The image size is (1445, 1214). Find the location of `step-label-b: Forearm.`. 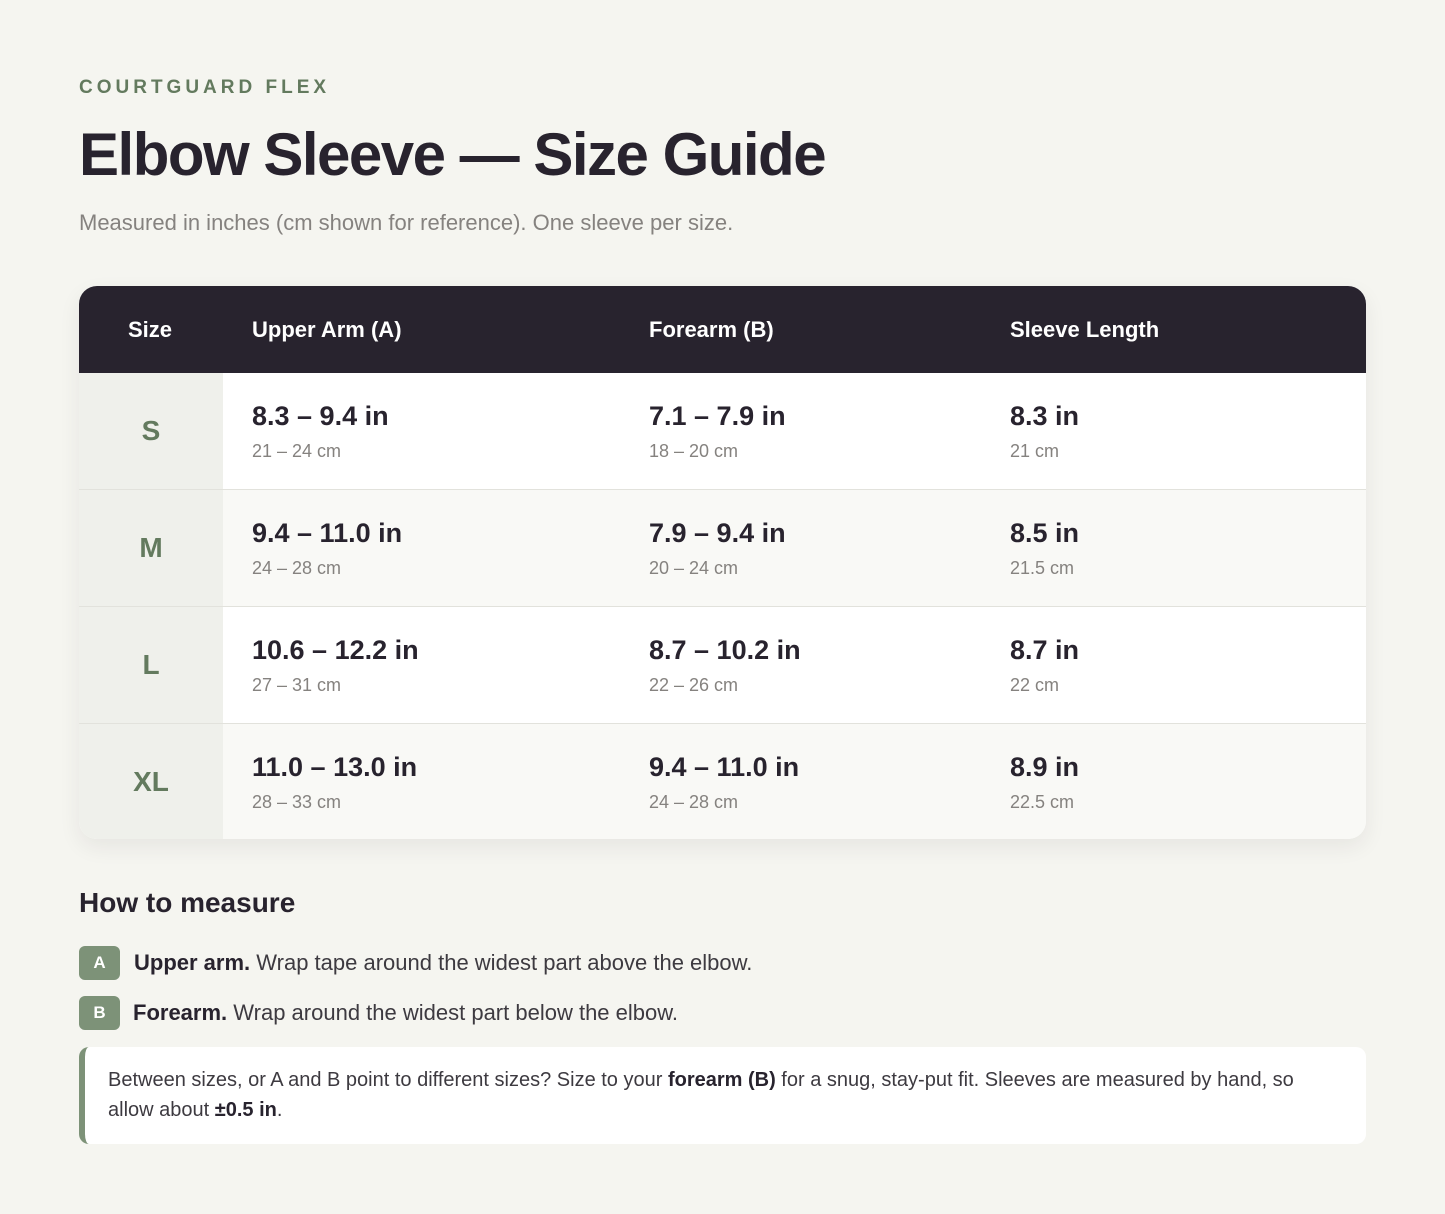

step-label-b: Forearm. is located at coordinates (180, 1012).